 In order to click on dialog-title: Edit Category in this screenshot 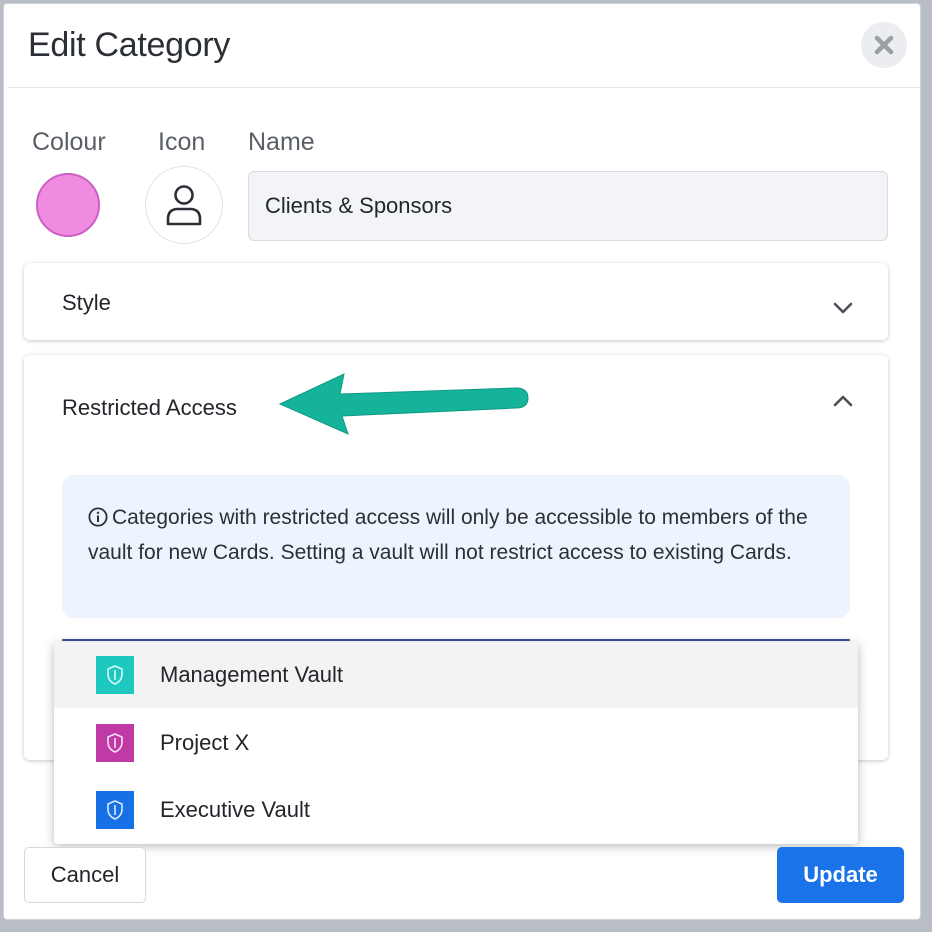, I will do `click(129, 45)`.